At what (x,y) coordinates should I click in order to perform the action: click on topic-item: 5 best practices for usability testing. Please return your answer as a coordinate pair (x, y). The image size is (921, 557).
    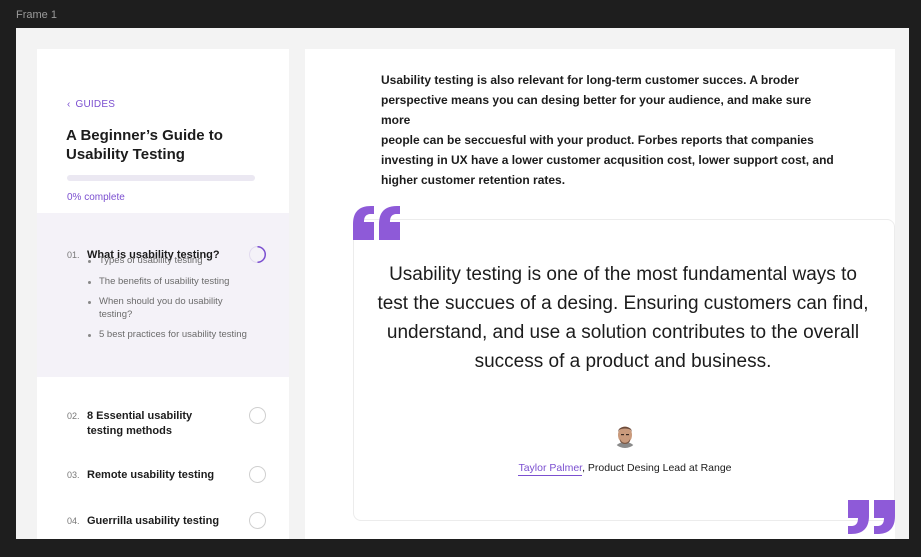
    Looking at the image, I should click on (167, 335).